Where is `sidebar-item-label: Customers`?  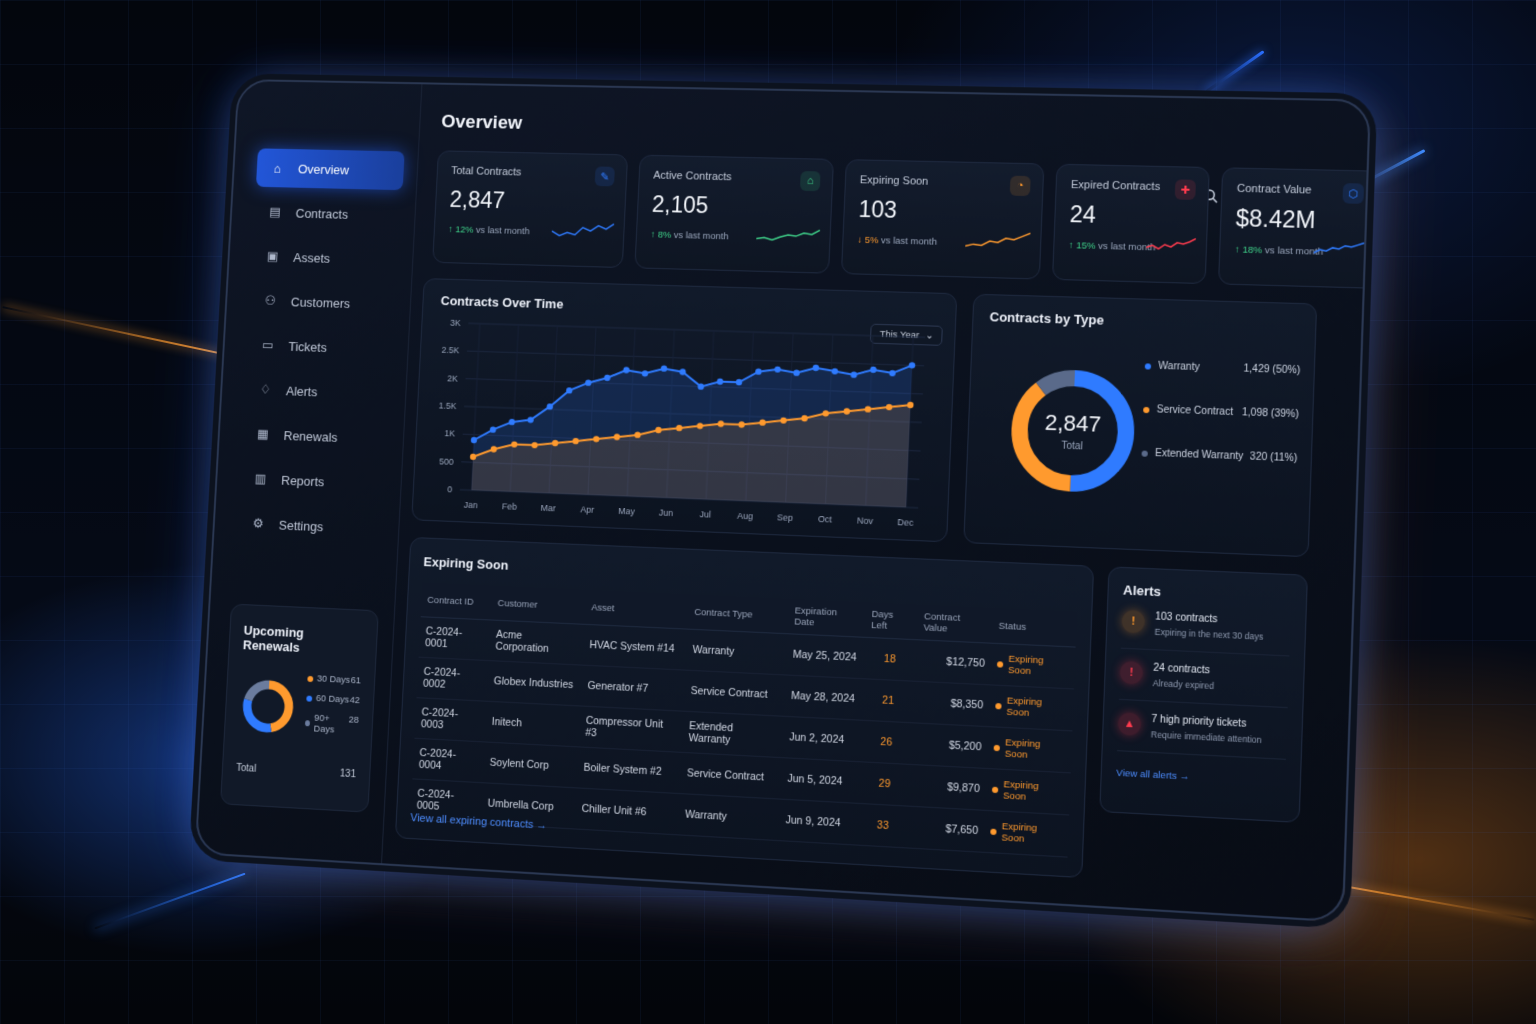
sidebar-item-label: Customers is located at coordinates (320, 302).